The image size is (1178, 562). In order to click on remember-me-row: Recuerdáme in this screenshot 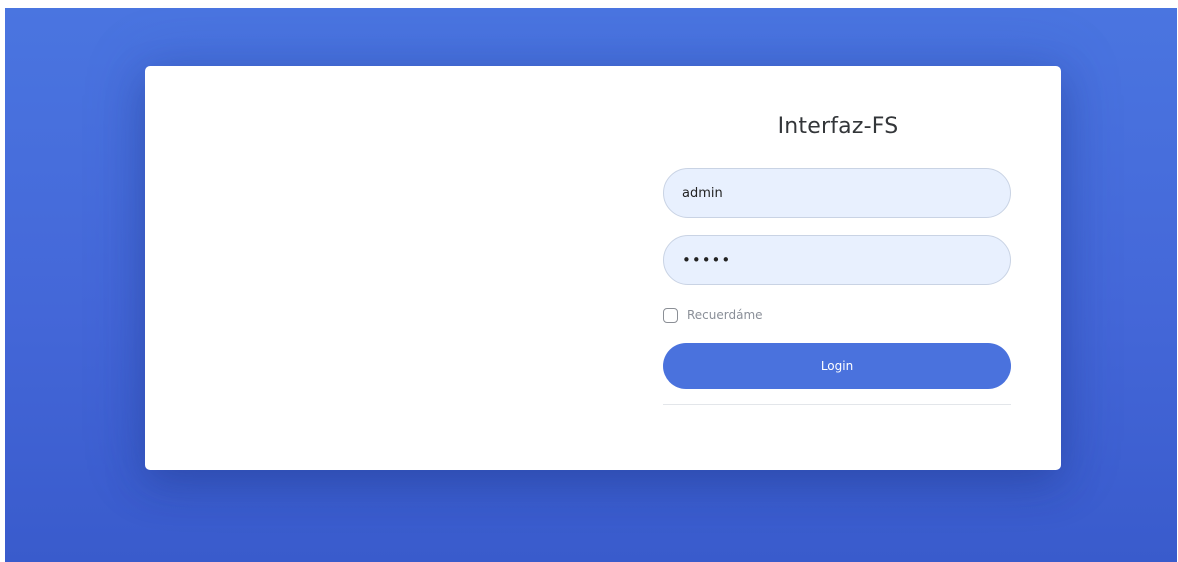, I will do `click(713, 315)`.